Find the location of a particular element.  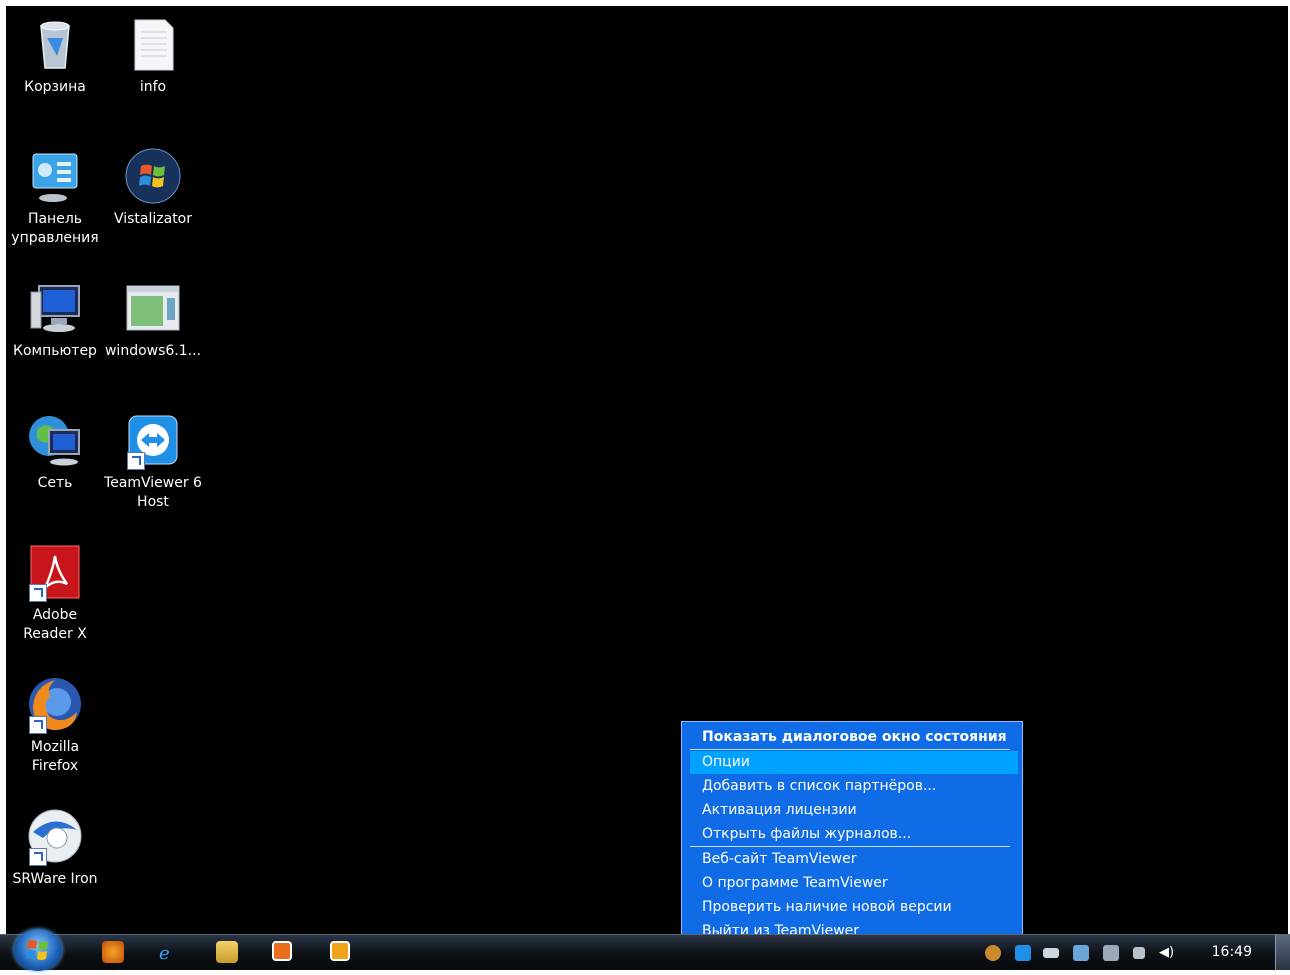

desktop-icon-srware-iron: SRWare Iron is located at coordinates (55, 848).